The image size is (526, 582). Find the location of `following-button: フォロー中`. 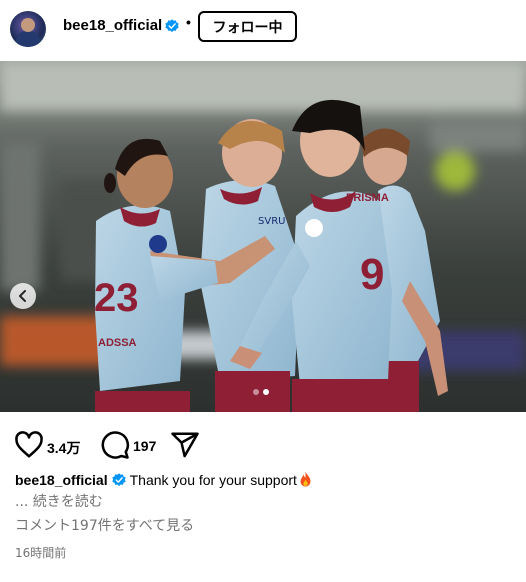

following-button: フォロー中 is located at coordinates (247, 26).